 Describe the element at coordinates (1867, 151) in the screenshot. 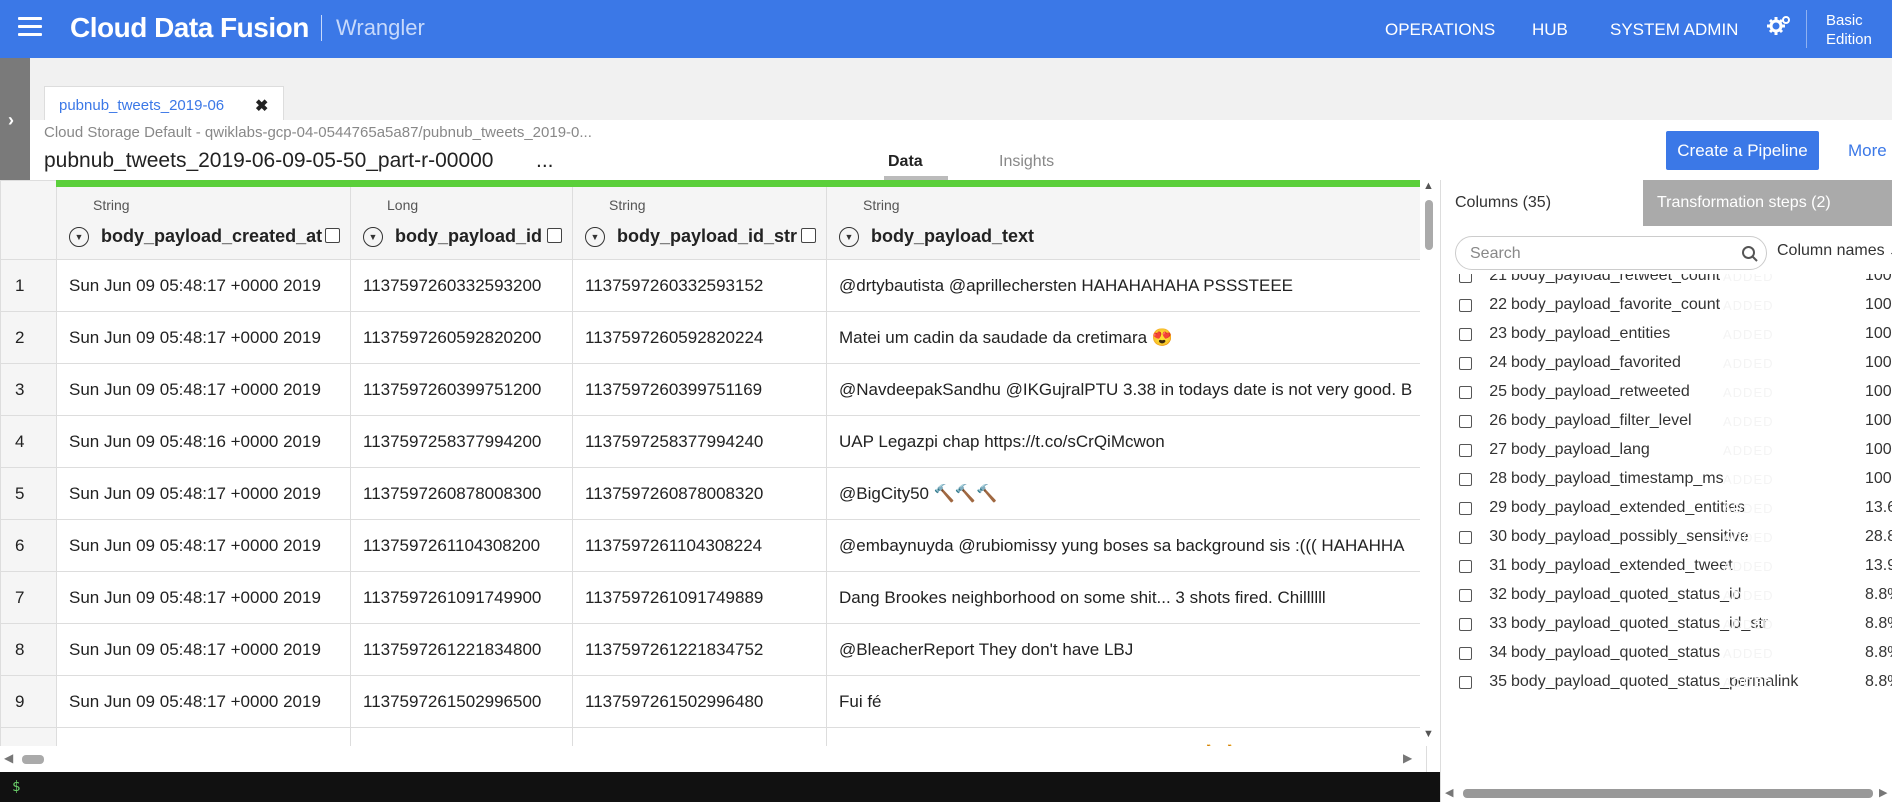

I see `more-button: More` at that location.